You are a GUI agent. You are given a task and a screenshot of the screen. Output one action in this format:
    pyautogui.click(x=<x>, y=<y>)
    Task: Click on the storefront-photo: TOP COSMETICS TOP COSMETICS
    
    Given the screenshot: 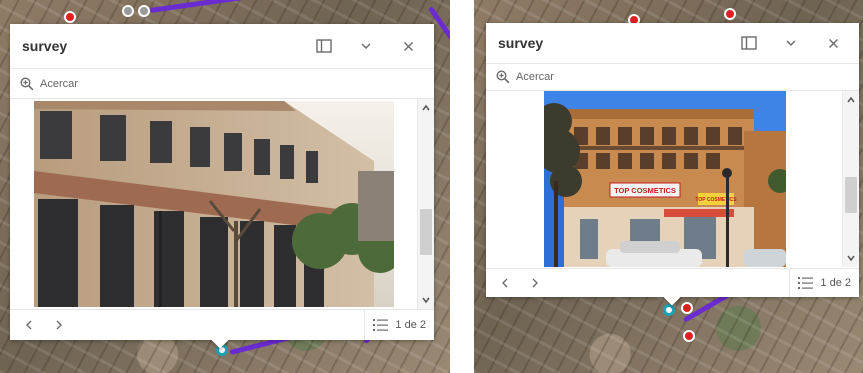 What is the action you would take?
    pyautogui.click(x=665, y=179)
    